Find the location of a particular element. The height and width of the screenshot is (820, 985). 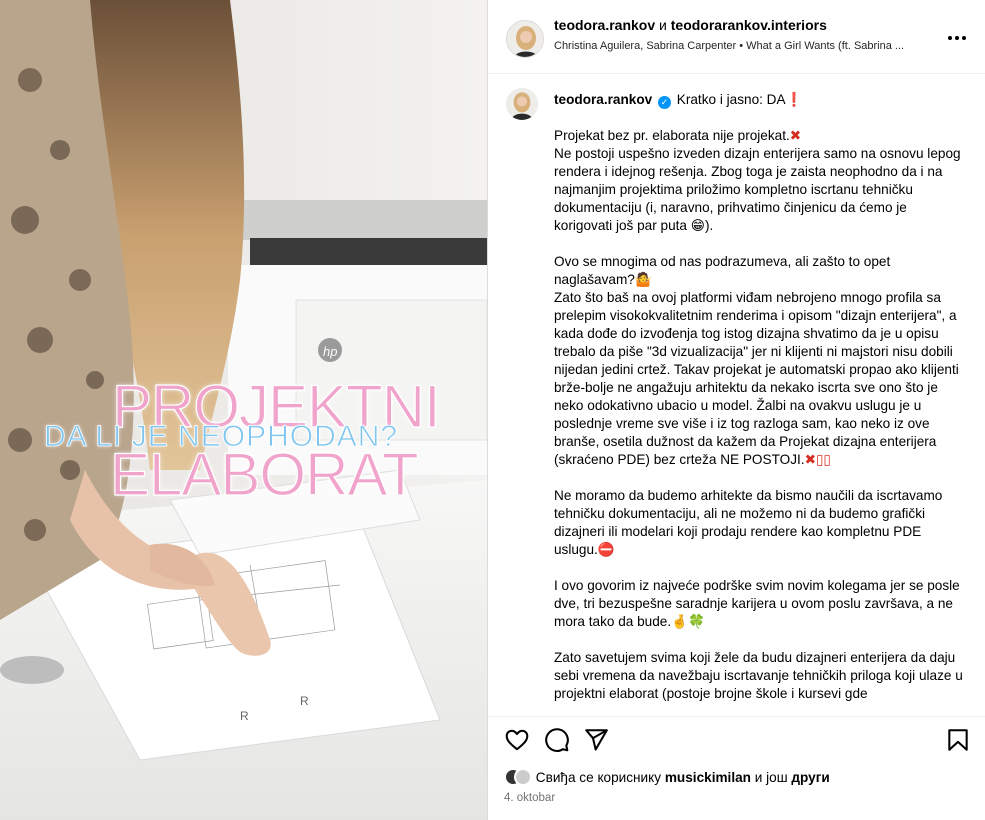

heart-icon is located at coordinates (517, 740).